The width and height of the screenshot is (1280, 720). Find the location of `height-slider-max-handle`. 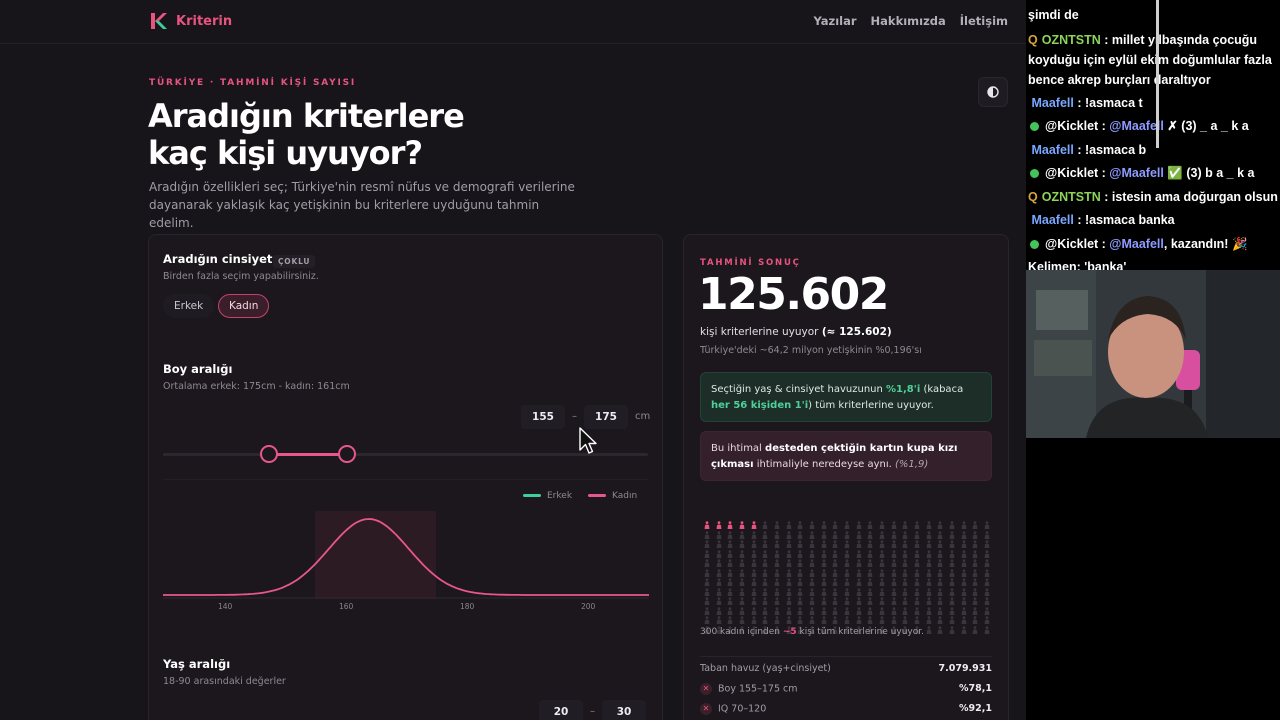

height-slider-max-handle is located at coordinates (347, 454).